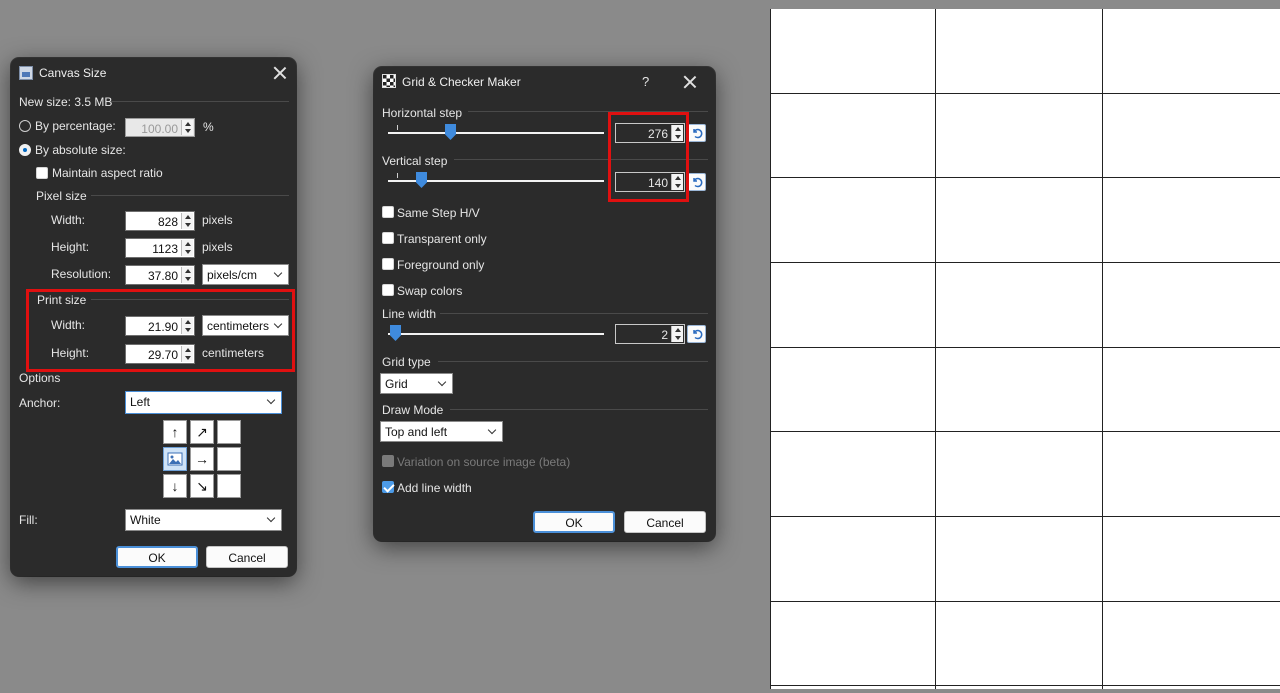 This screenshot has height=693, width=1280. Describe the element at coordinates (574, 313) in the screenshot. I see `line-width-divider` at that location.